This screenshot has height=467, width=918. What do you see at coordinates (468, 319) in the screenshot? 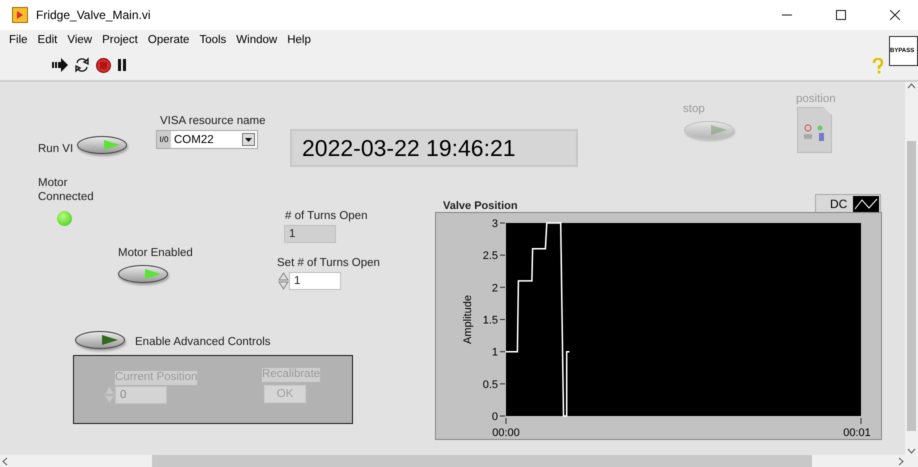
I see `y-axis-label: Amplitude` at bounding box center [468, 319].